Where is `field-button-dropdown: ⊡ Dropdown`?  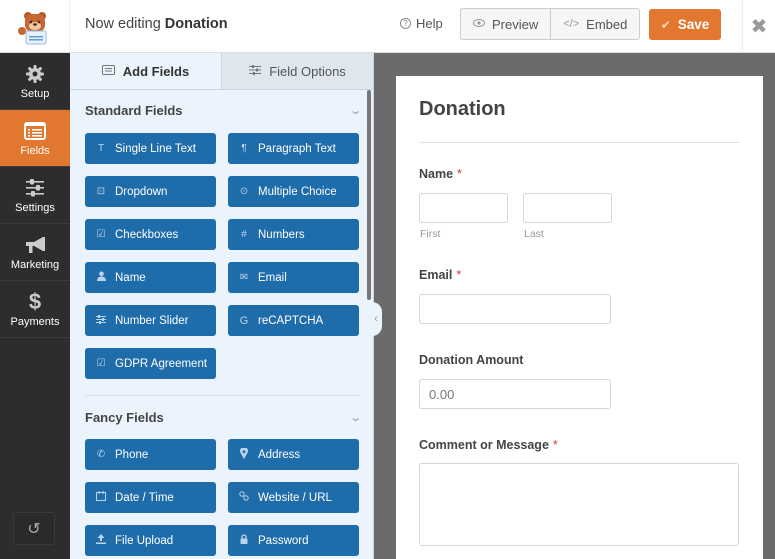
field-button-dropdown: ⊡ Dropdown is located at coordinates (150, 191).